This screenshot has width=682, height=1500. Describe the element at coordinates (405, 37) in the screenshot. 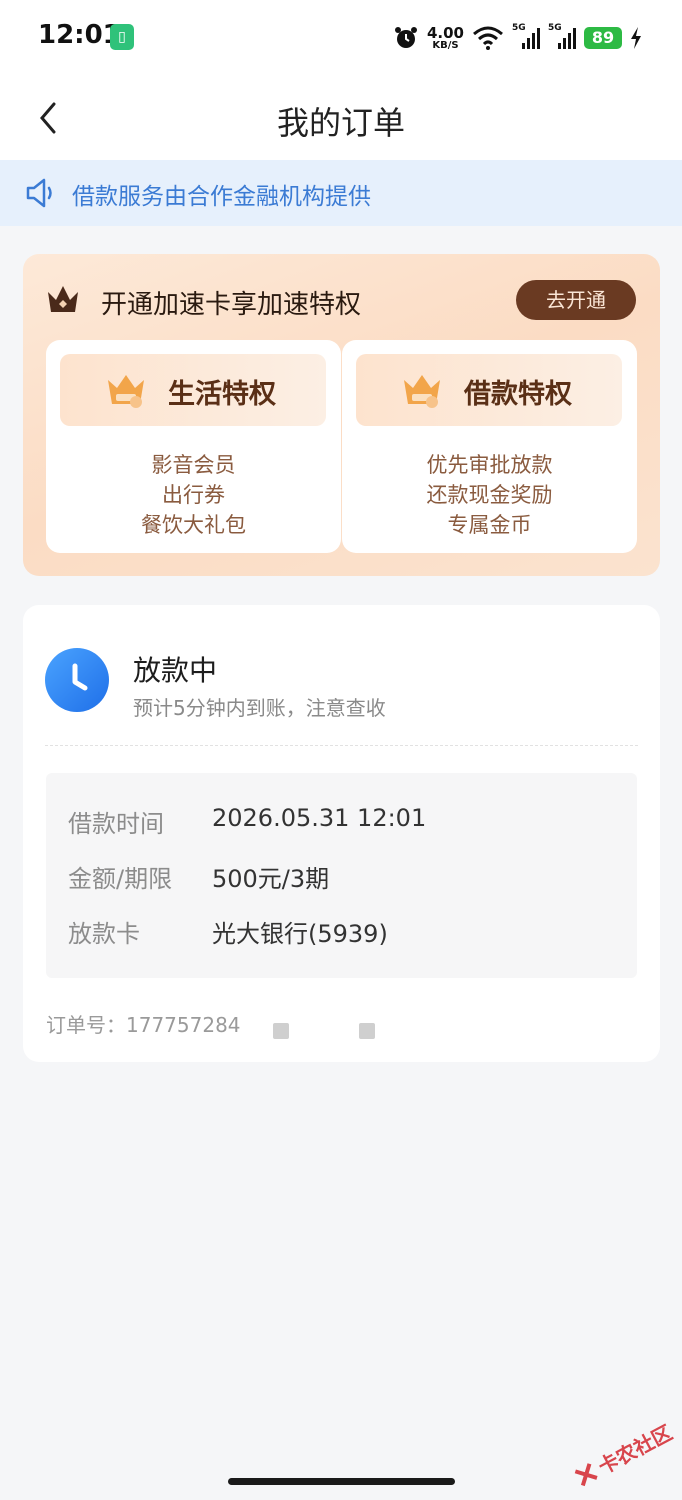

I see `alarm-icon` at that location.